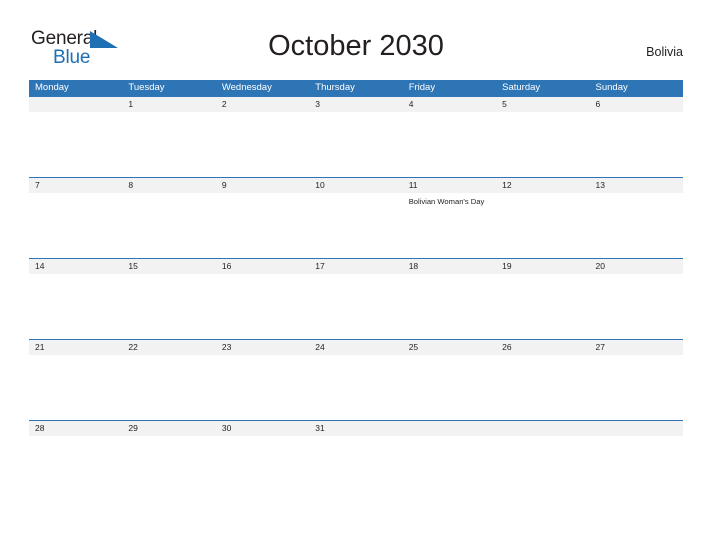 The height and width of the screenshot is (550, 712). Describe the element at coordinates (356, 428) in the screenshot. I see `day-number: 31` at that location.